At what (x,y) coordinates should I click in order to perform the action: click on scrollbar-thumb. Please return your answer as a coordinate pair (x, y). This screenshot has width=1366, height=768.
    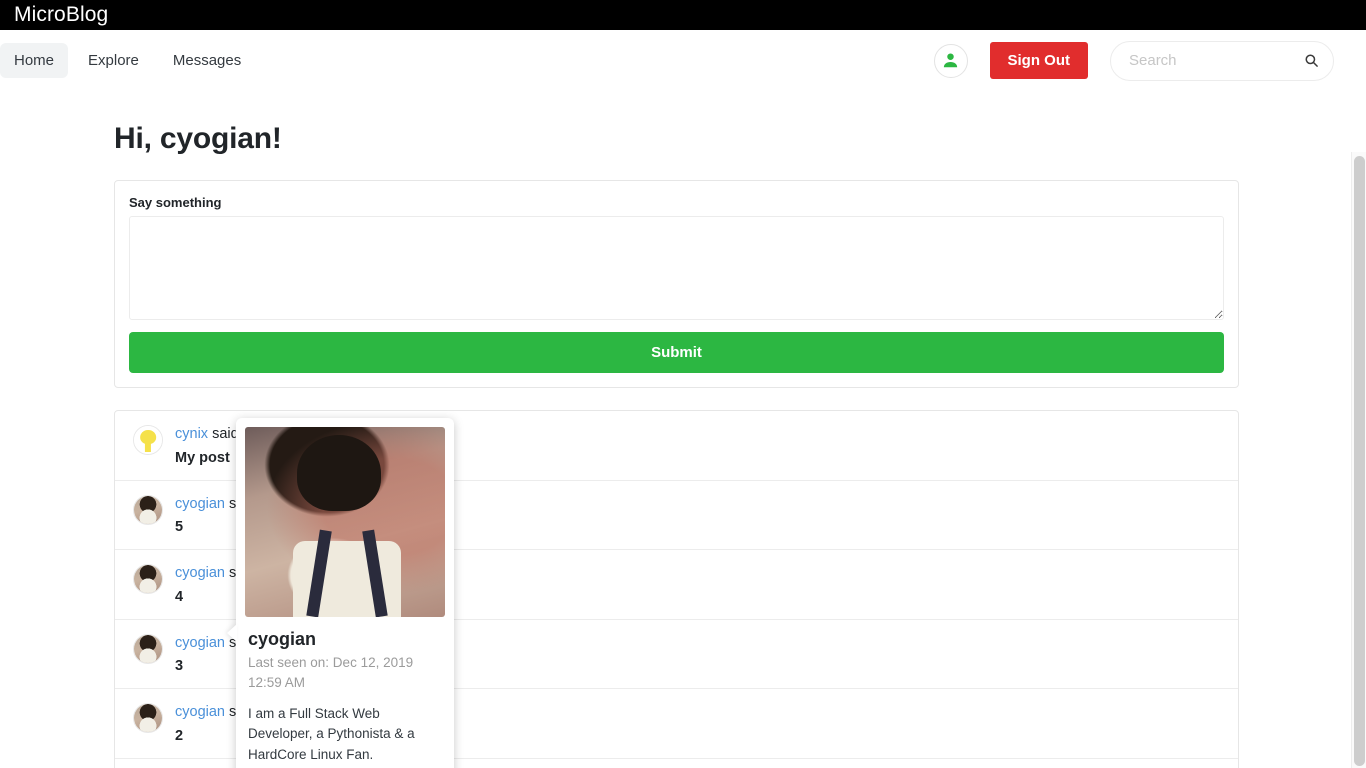
    Looking at the image, I should click on (1359, 461).